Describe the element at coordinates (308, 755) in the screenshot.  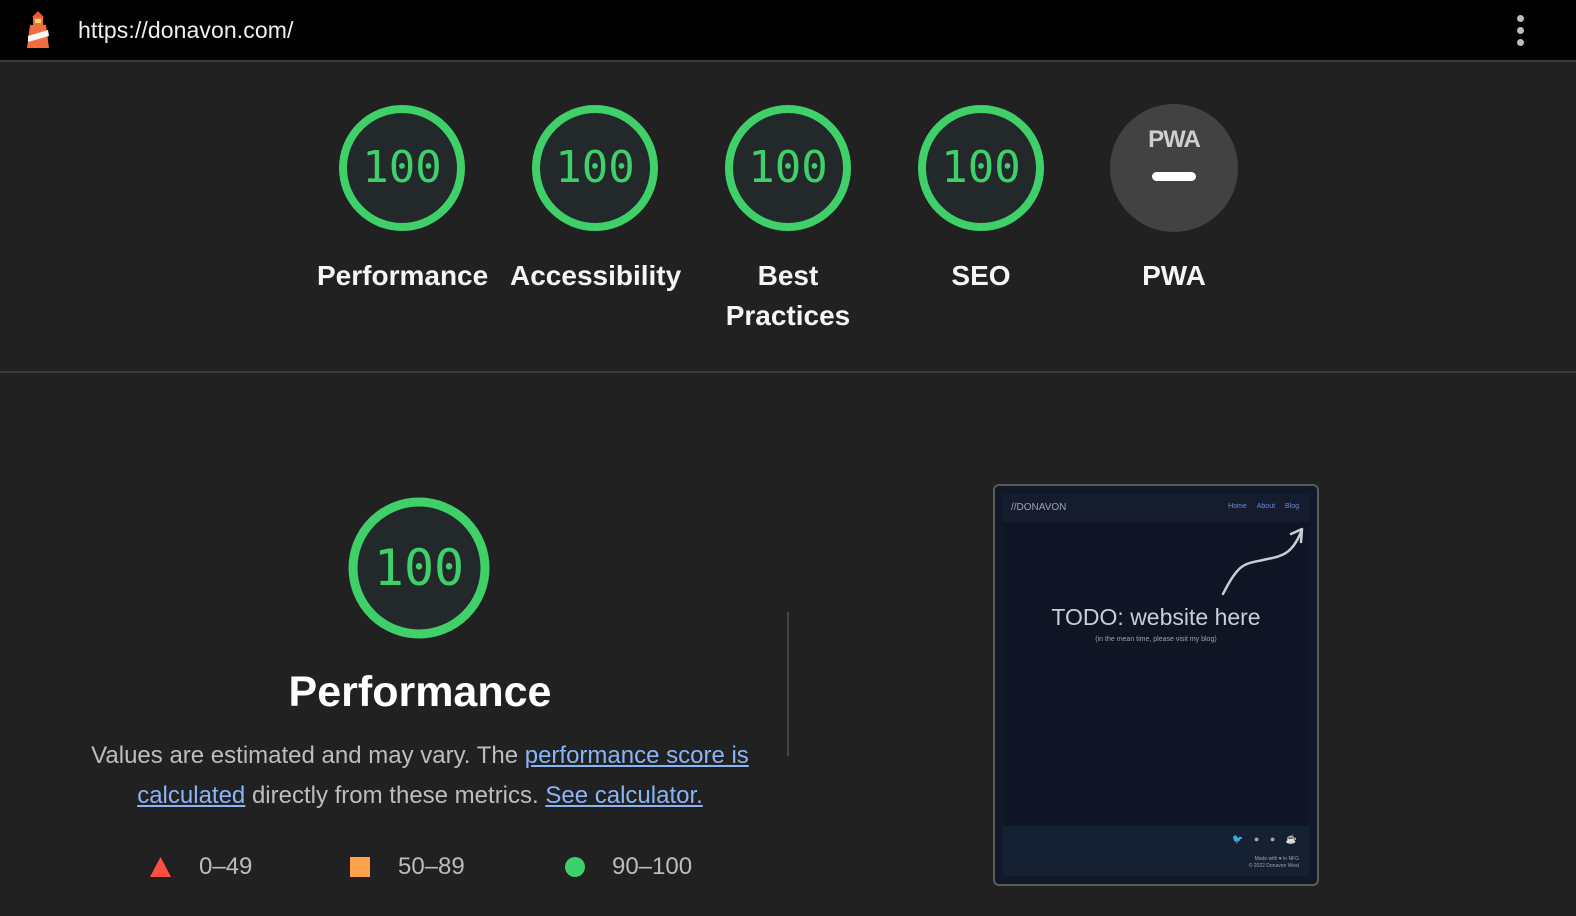
I see `desc-text: Values are estimated and may vary. The` at that location.